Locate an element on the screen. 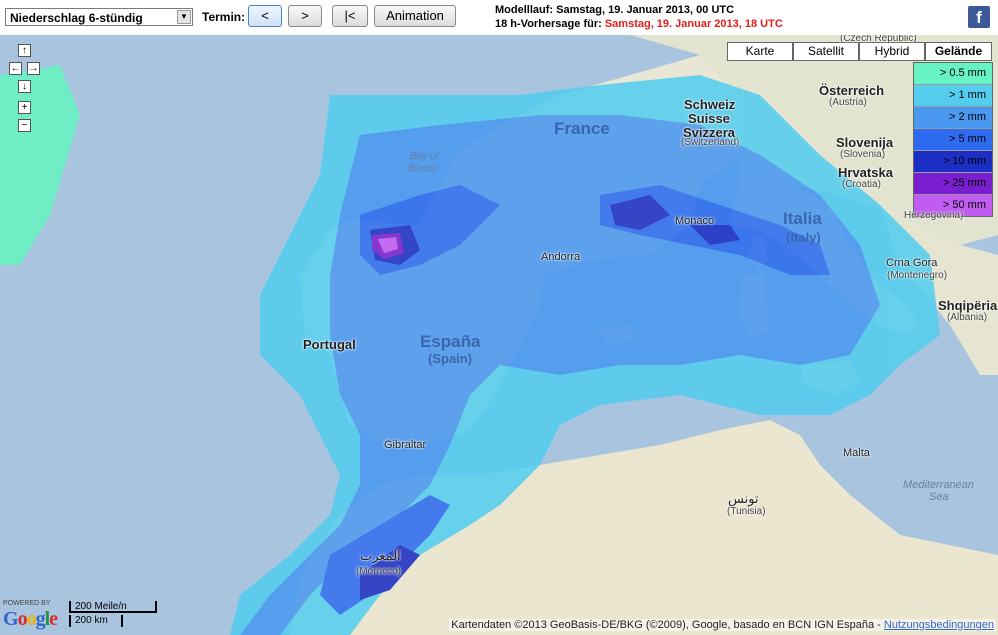 The width and height of the screenshot is (998, 635). animation-button: Animation is located at coordinates (415, 16).